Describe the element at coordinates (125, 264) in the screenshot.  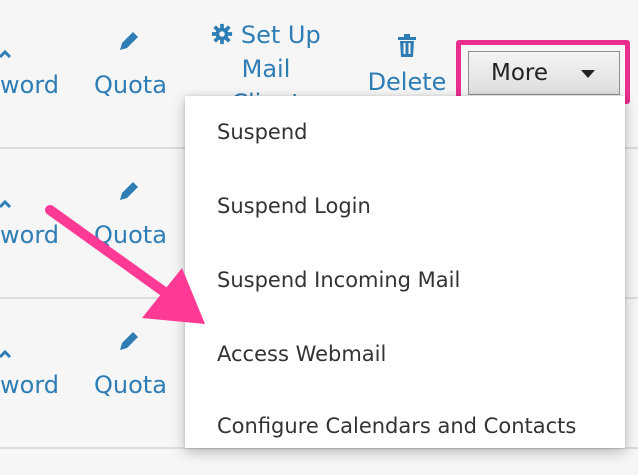
I see `annotation-arrow` at that location.